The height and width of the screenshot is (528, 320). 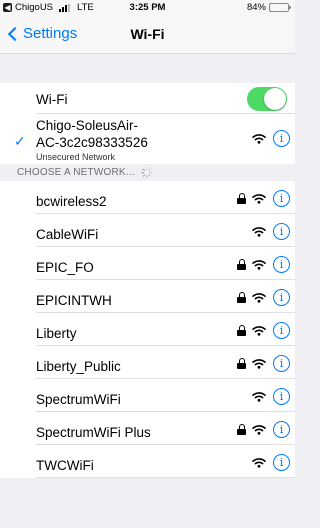 What do you see at coordinates (147, 461) in the screenshot?
I see `network-row: TWCWiFi i` at bounding box center [147, 461].